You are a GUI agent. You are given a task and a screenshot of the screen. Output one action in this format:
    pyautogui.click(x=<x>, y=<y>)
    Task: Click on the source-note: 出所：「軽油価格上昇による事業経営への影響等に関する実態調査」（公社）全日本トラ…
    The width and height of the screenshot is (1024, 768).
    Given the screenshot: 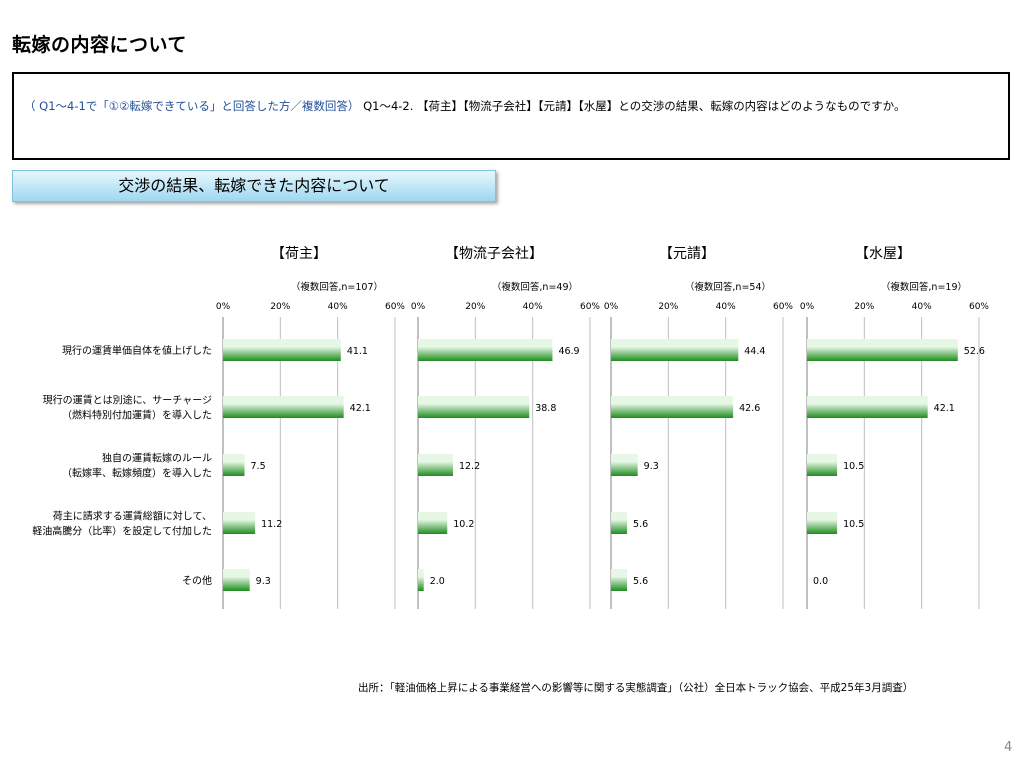 What is the action you would take?
    pyautogui.click(x=636, y=688)
    